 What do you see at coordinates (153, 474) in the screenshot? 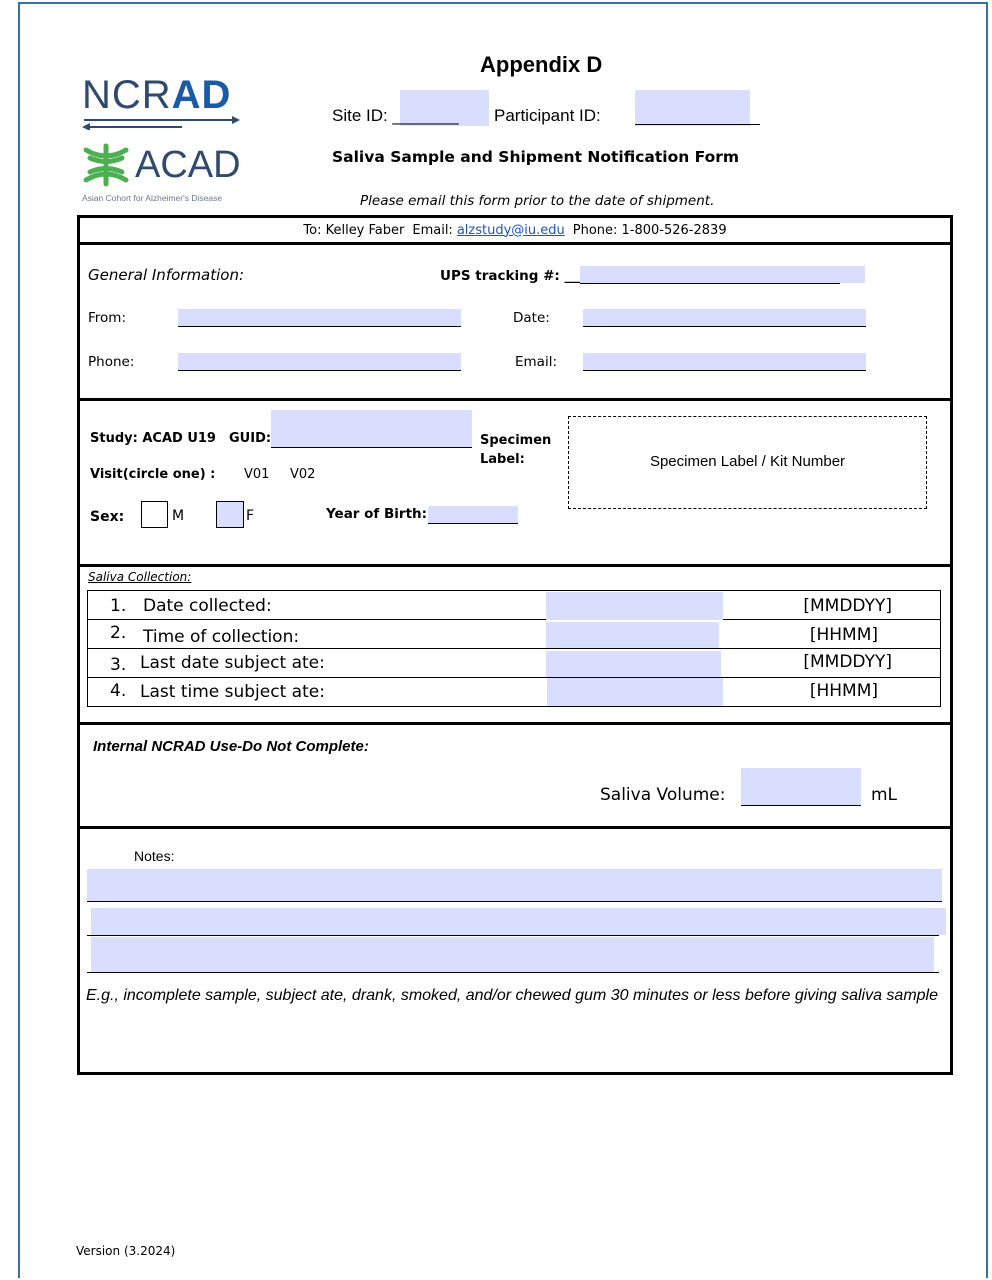
I see `visit-label: Visit(circle one) :` at bounding box center [153, 474].